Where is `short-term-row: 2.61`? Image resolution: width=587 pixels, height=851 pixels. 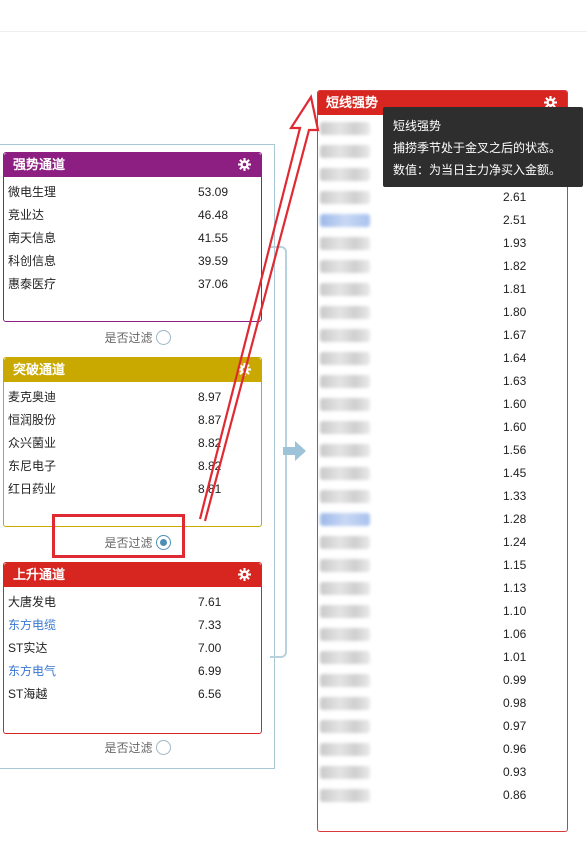 short-term-row: 2.61 is located at coordinates (442, 197).